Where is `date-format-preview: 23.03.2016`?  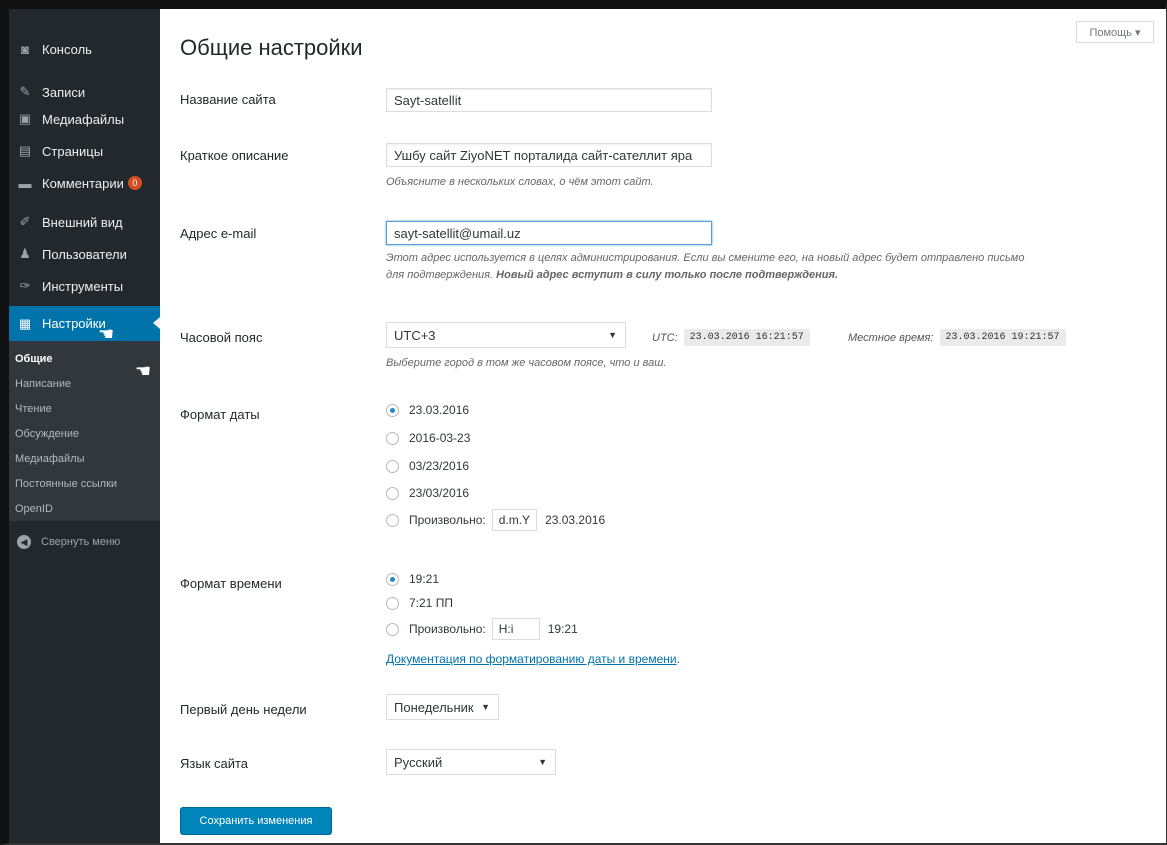 date-format-preview: 23.03.2016 is located at coordinates (575, 520).